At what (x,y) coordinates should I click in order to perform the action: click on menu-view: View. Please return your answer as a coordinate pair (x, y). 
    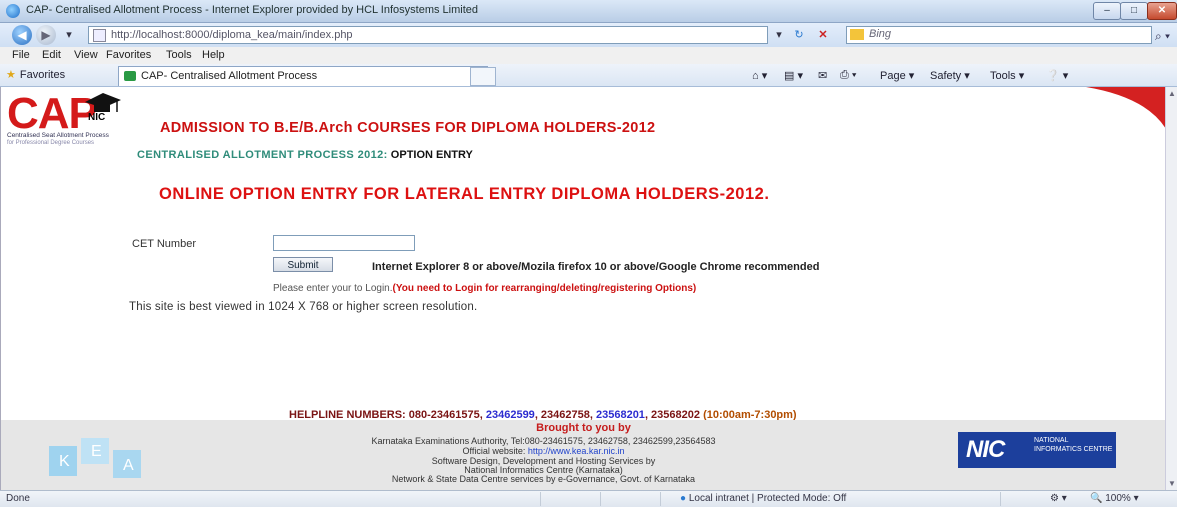
    Looking at the image, I should click on (86, 55).